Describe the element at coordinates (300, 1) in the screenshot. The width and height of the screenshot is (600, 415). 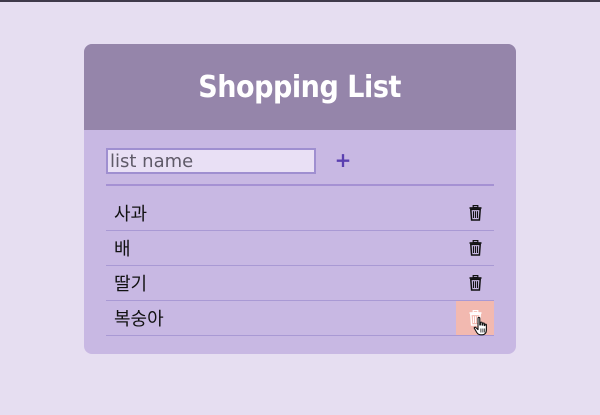
I see `window-top-border` at that location.